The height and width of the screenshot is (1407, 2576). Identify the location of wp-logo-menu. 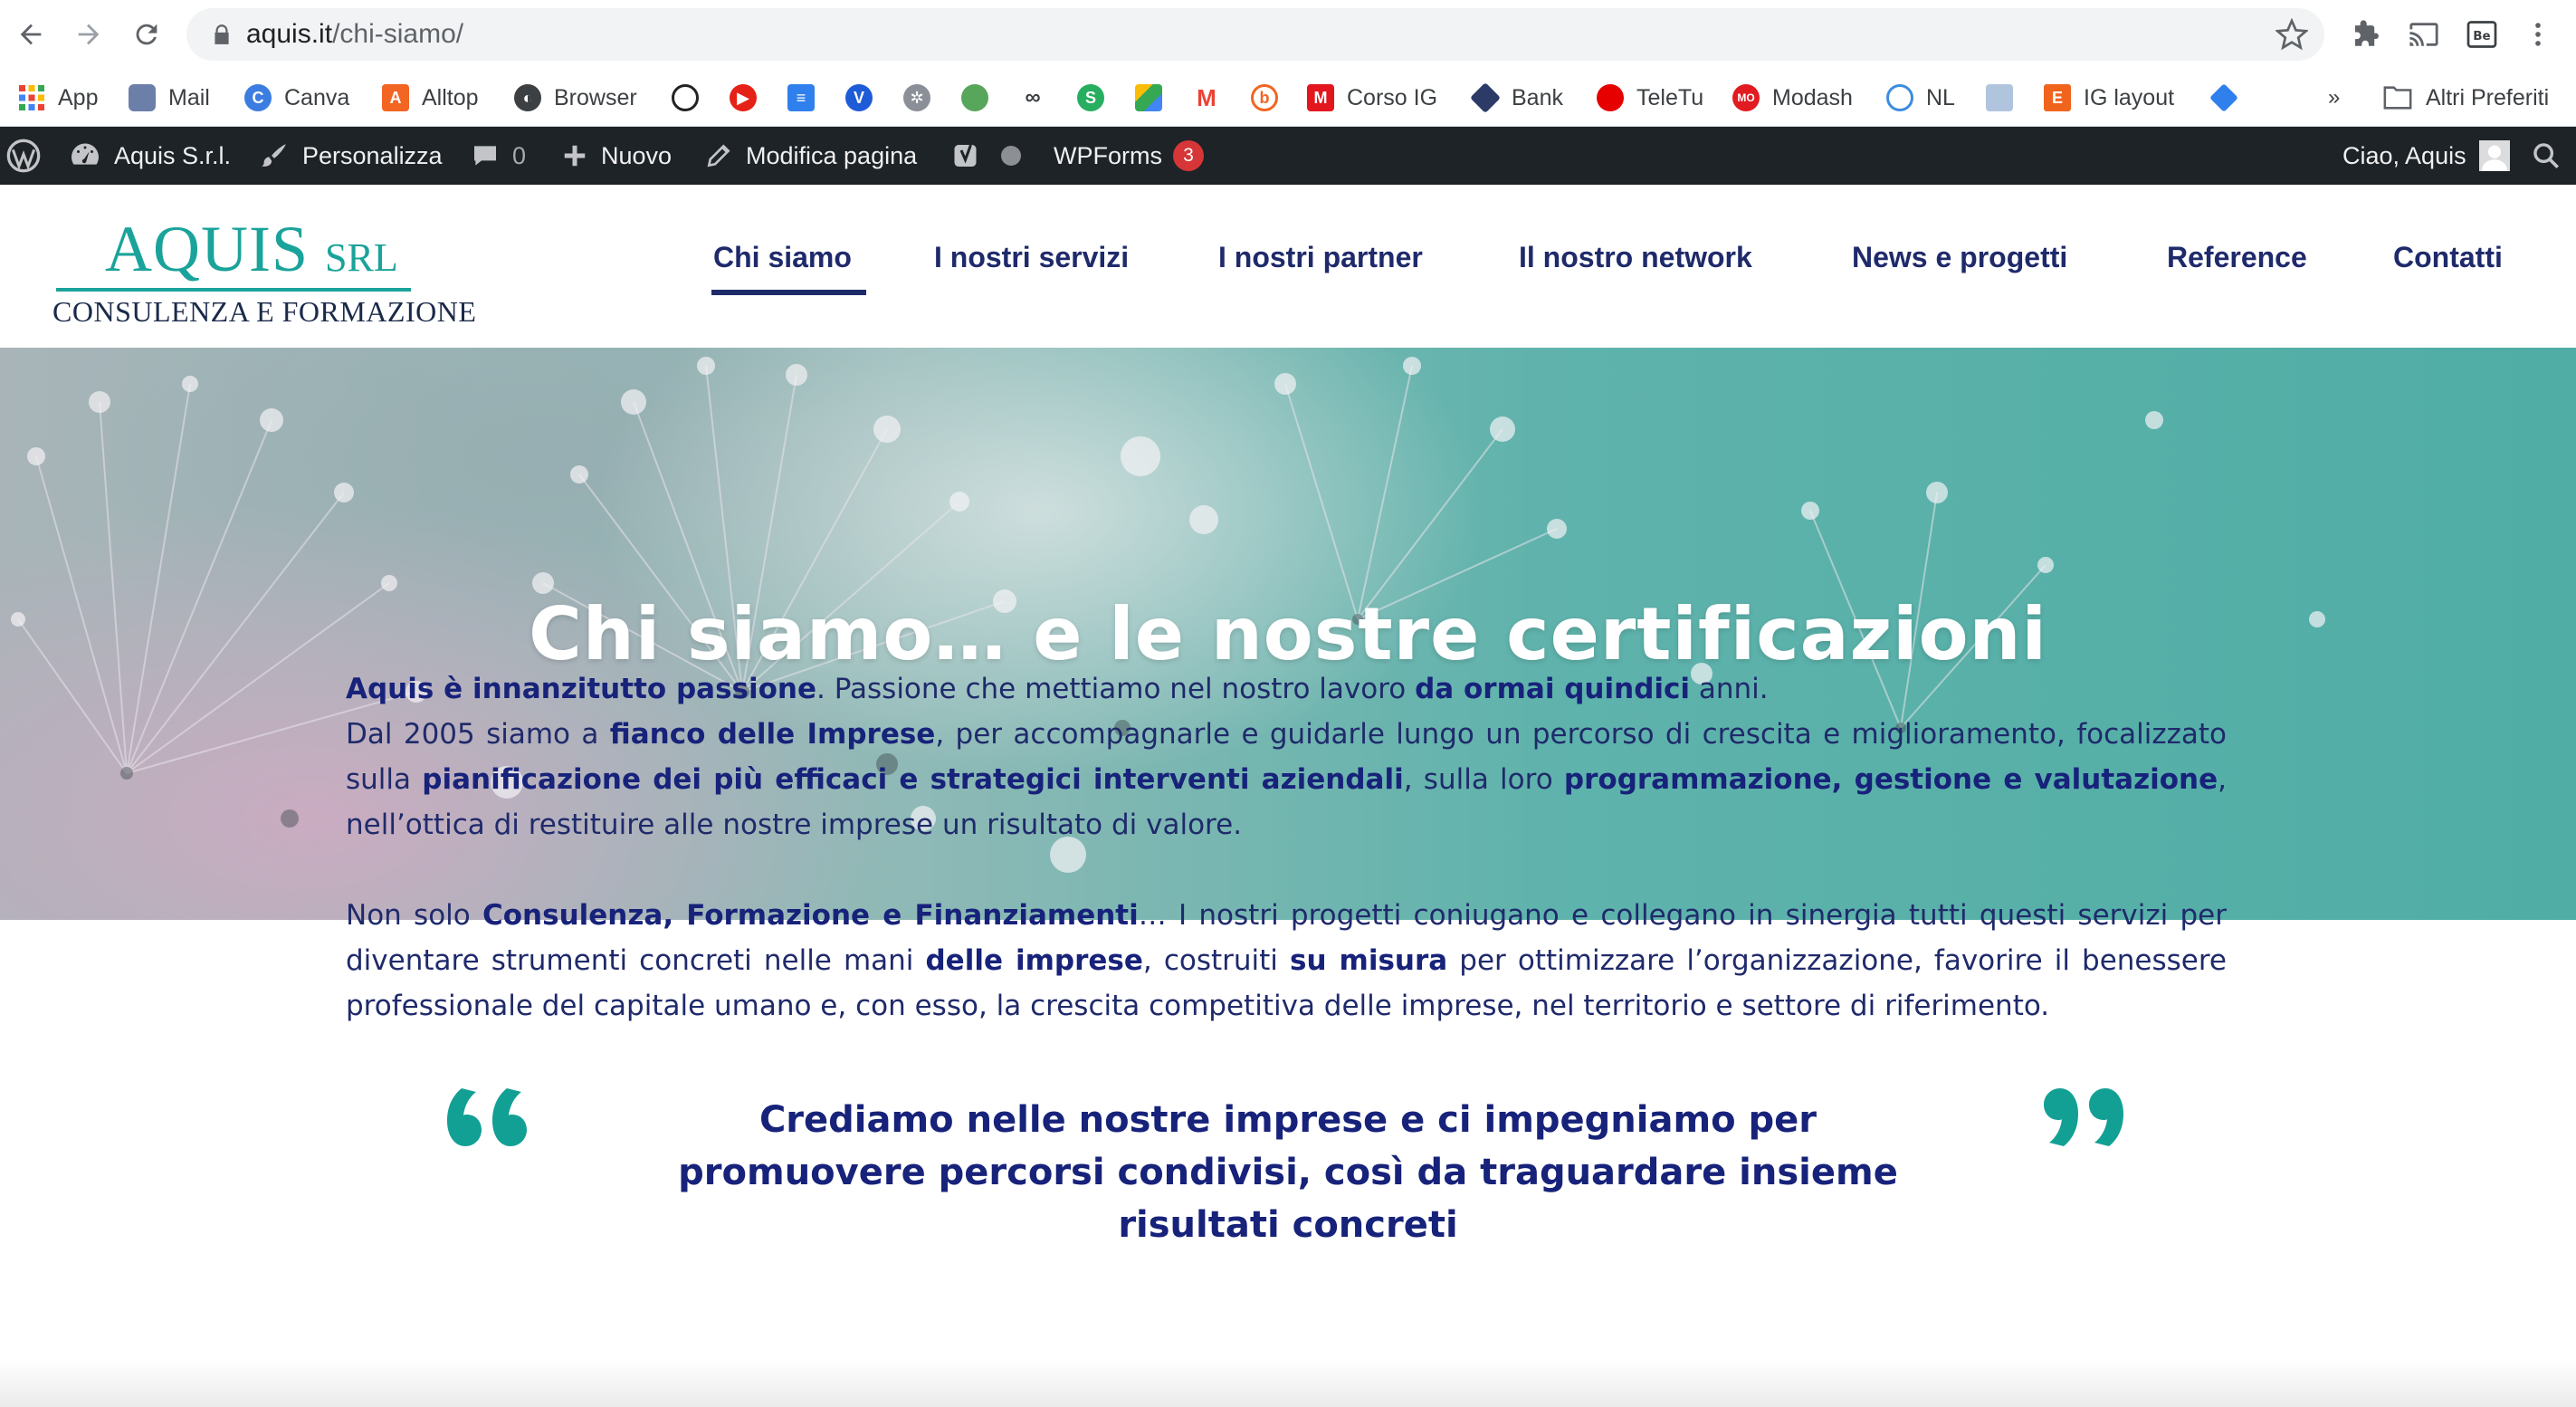
(30, 156).